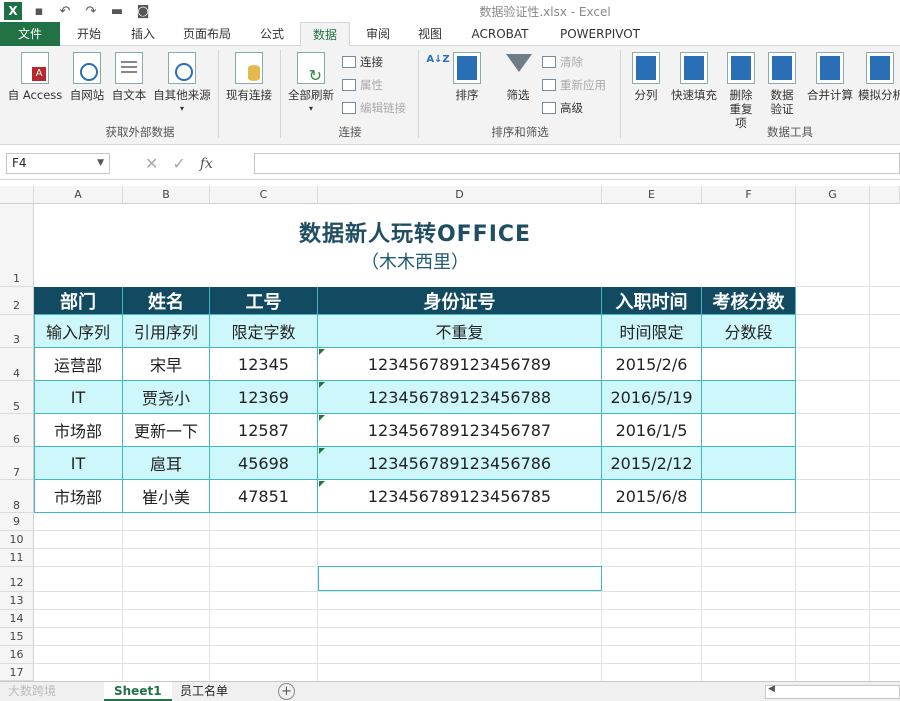  I want to click on table-cell: 123456789123456789, so click(460, 364).